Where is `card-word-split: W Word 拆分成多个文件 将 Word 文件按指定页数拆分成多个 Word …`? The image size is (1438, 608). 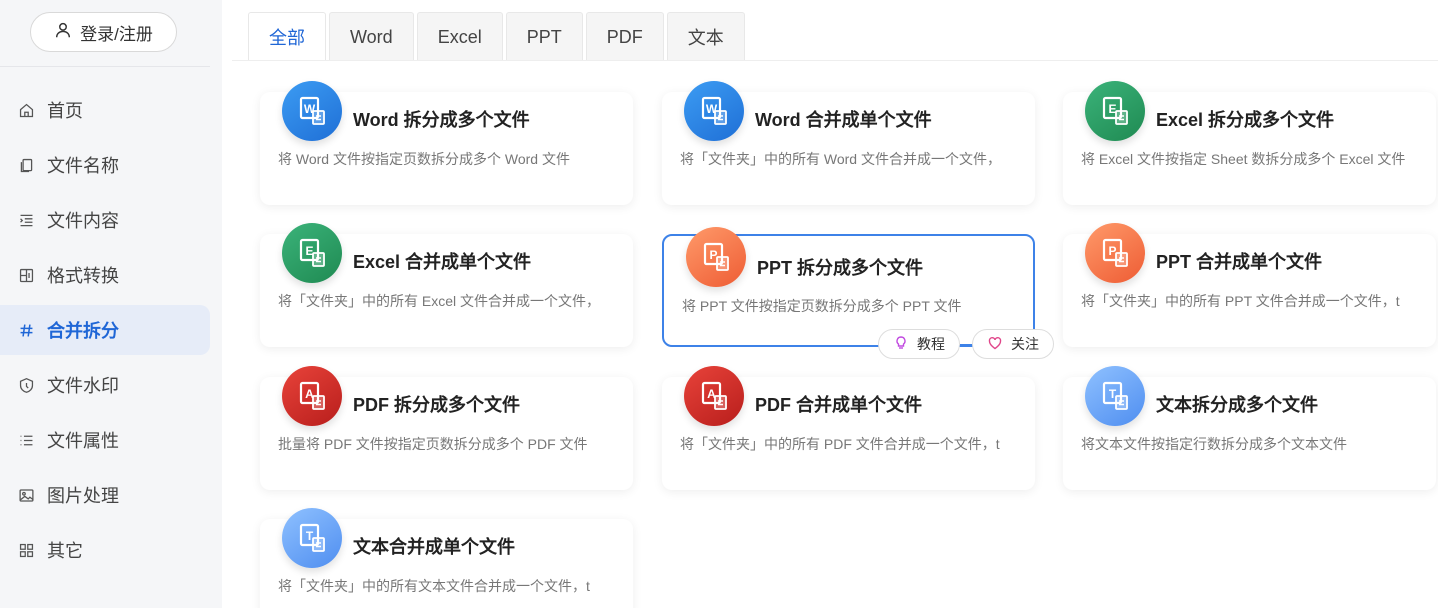
card-word-split: W Word 拆分成多个文件 将 Word 文件按指定页数拆分成多个 Word … is located at coordinates (446, 143).